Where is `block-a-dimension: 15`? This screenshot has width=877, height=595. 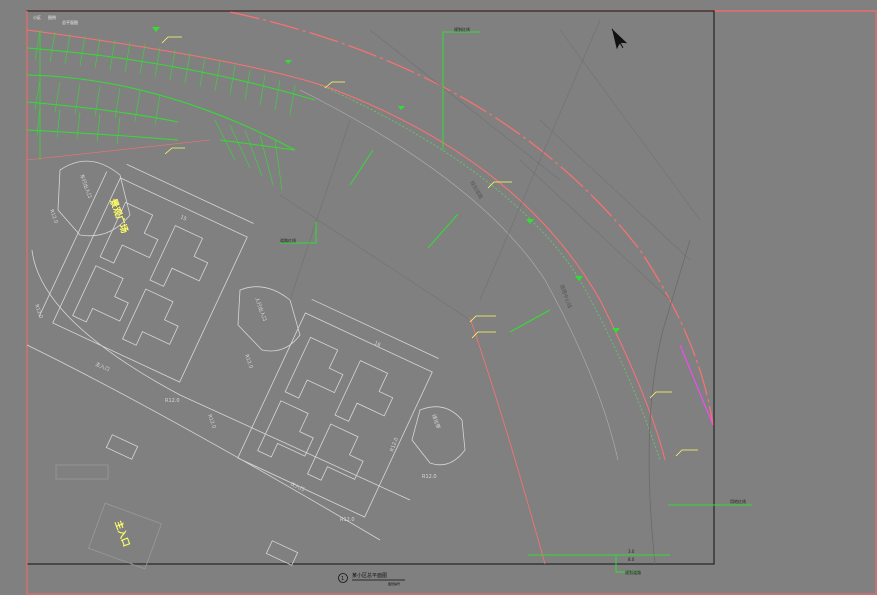
block-a-dimension: 15 is located at coordinates (183, 218).